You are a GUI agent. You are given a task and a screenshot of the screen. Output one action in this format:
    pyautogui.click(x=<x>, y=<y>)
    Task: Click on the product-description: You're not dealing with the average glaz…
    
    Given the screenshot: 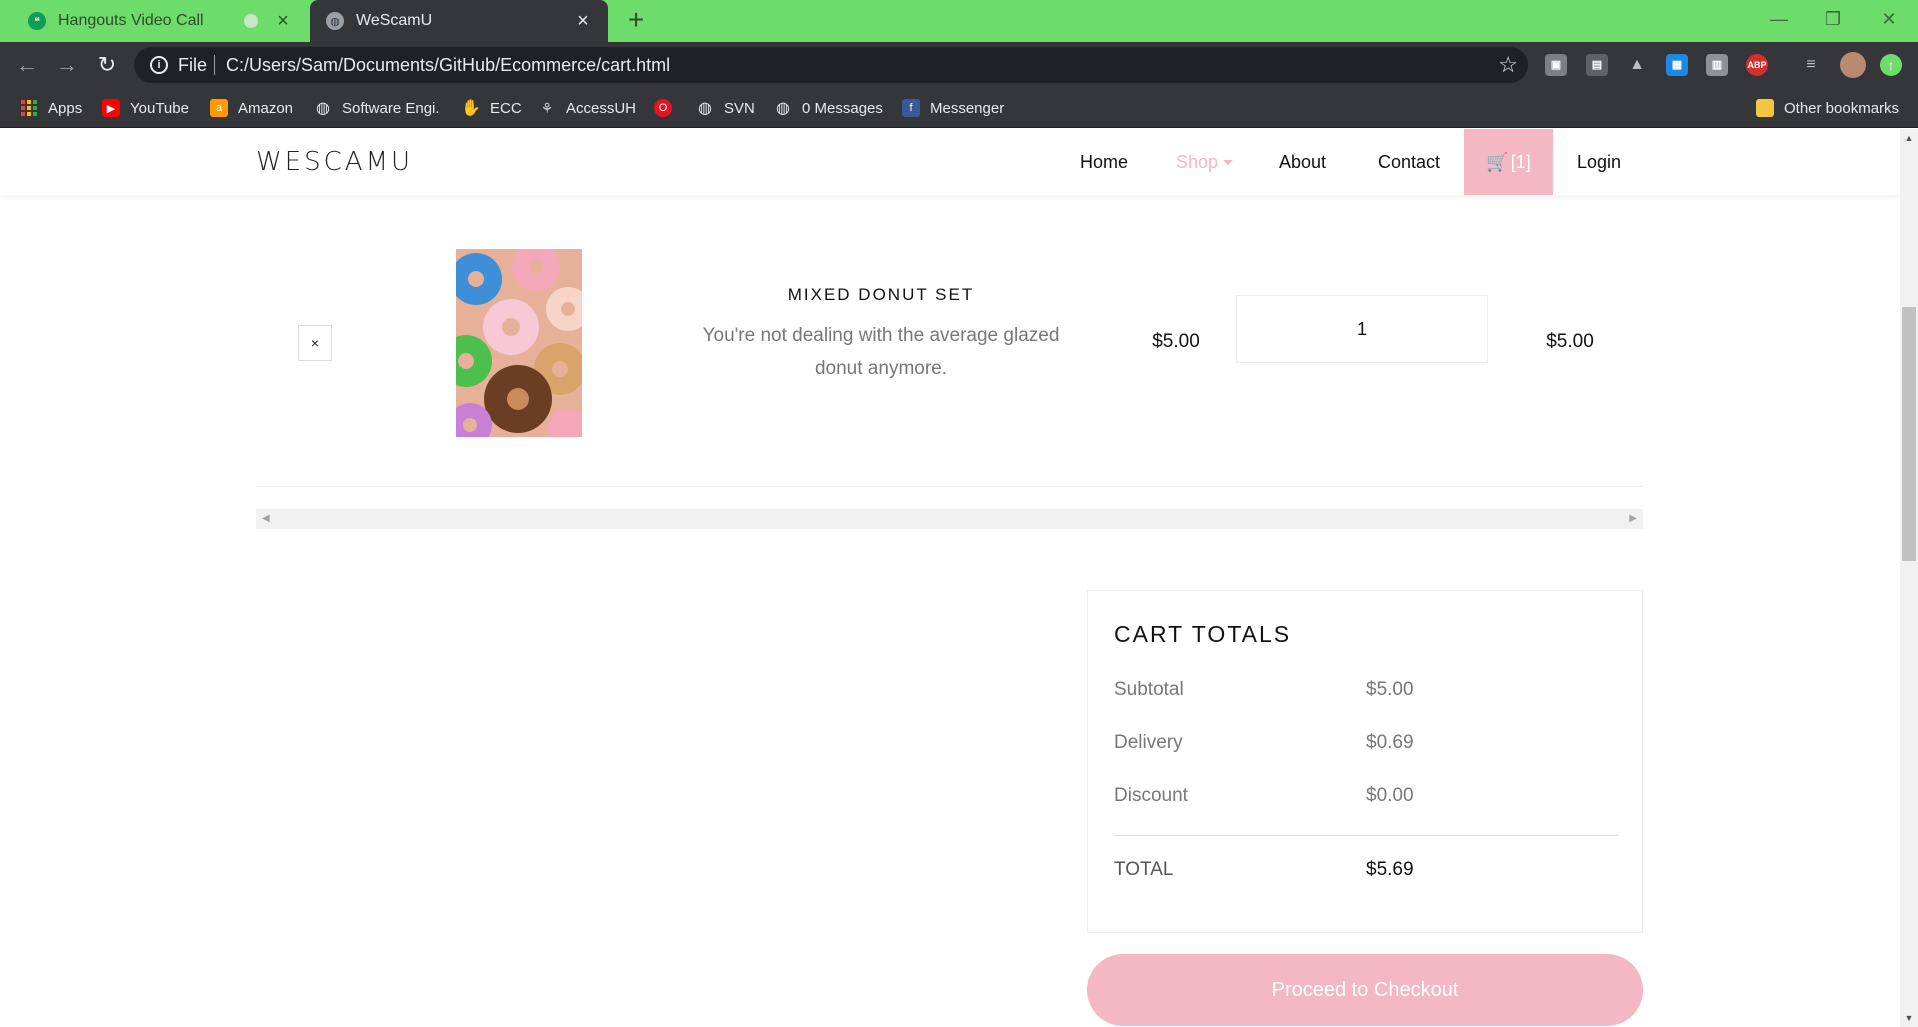 What is the action you would take?
    pyautogui.click(x=881, y=352)
    